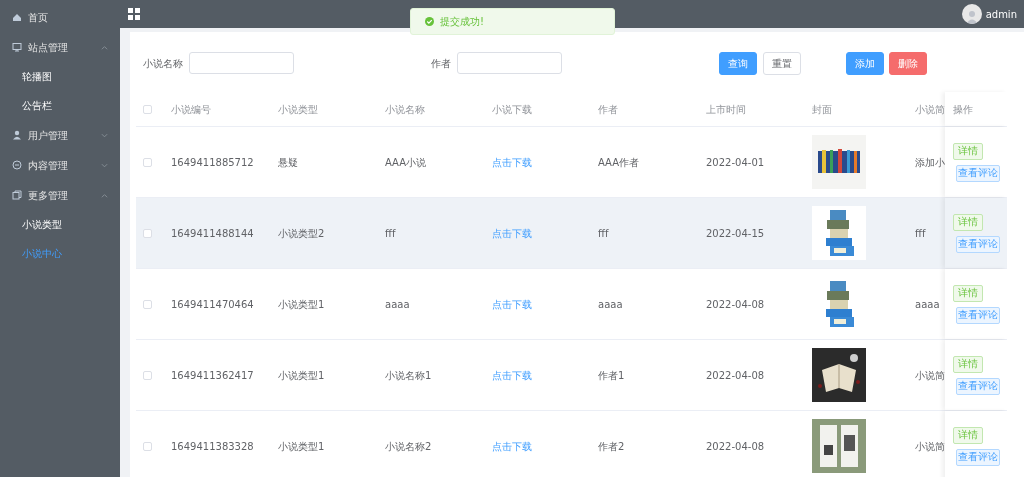 The height and width of the screenshot is (477, 1024). What do you see at coordinates (441, 63) in the screenshot?
I see `filter-label: 作者` at bounding box center [441, 63].